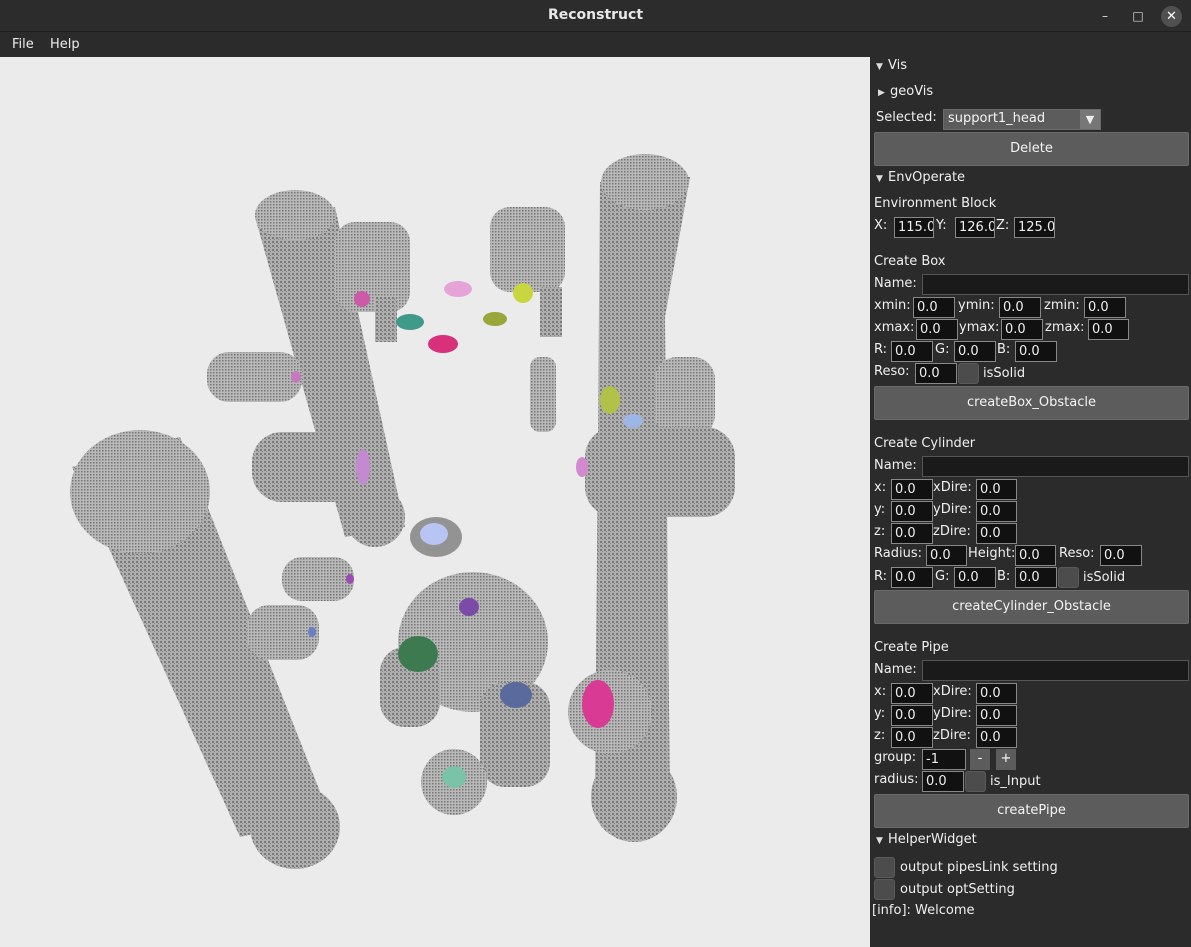 The height and width of the screenshot is (947, 1191). Describe the element at coordinates (1031, 607) in the screenshot. I see `create-cylinder-button: createCylinder_Obstacle` at that location.